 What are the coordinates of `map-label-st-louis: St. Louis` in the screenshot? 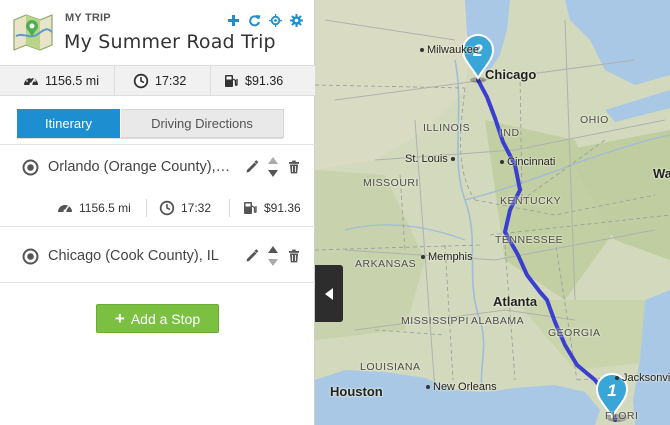 It's located at (431, 159).